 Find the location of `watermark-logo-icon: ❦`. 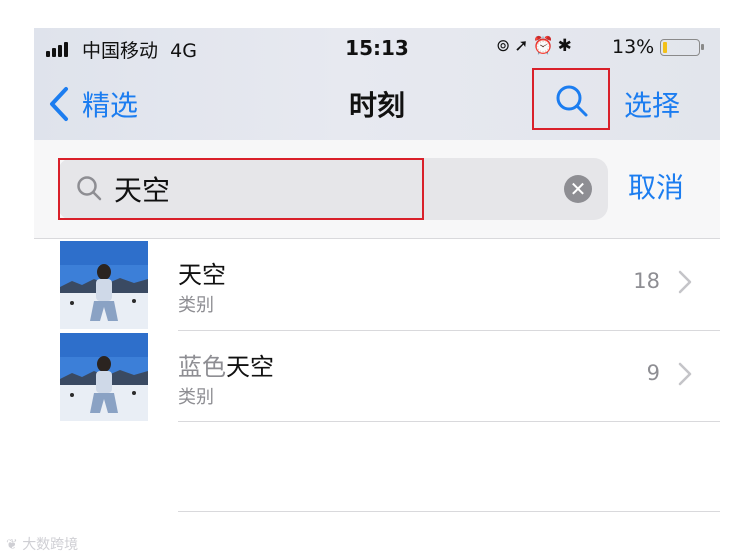

watermark-logo-icon: ❦ is located at coordinates (12, 545).